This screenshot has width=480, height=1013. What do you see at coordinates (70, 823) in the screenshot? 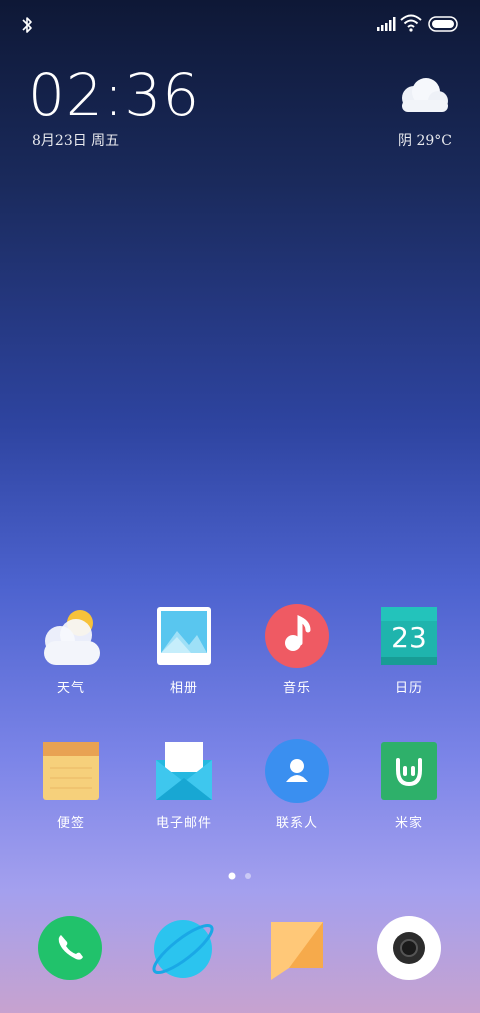
I see `app-label: 便签` at bounding box center [70, 823].